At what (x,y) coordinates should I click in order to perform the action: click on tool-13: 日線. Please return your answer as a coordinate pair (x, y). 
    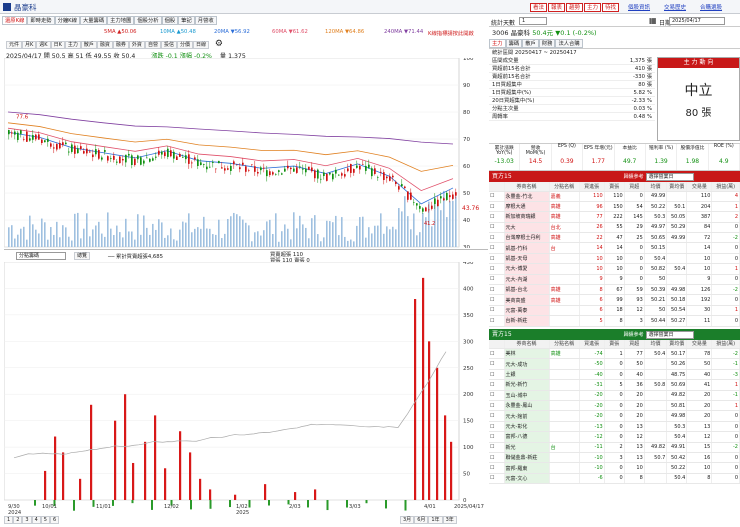
    Looking at the image, I should click on (200, 45).